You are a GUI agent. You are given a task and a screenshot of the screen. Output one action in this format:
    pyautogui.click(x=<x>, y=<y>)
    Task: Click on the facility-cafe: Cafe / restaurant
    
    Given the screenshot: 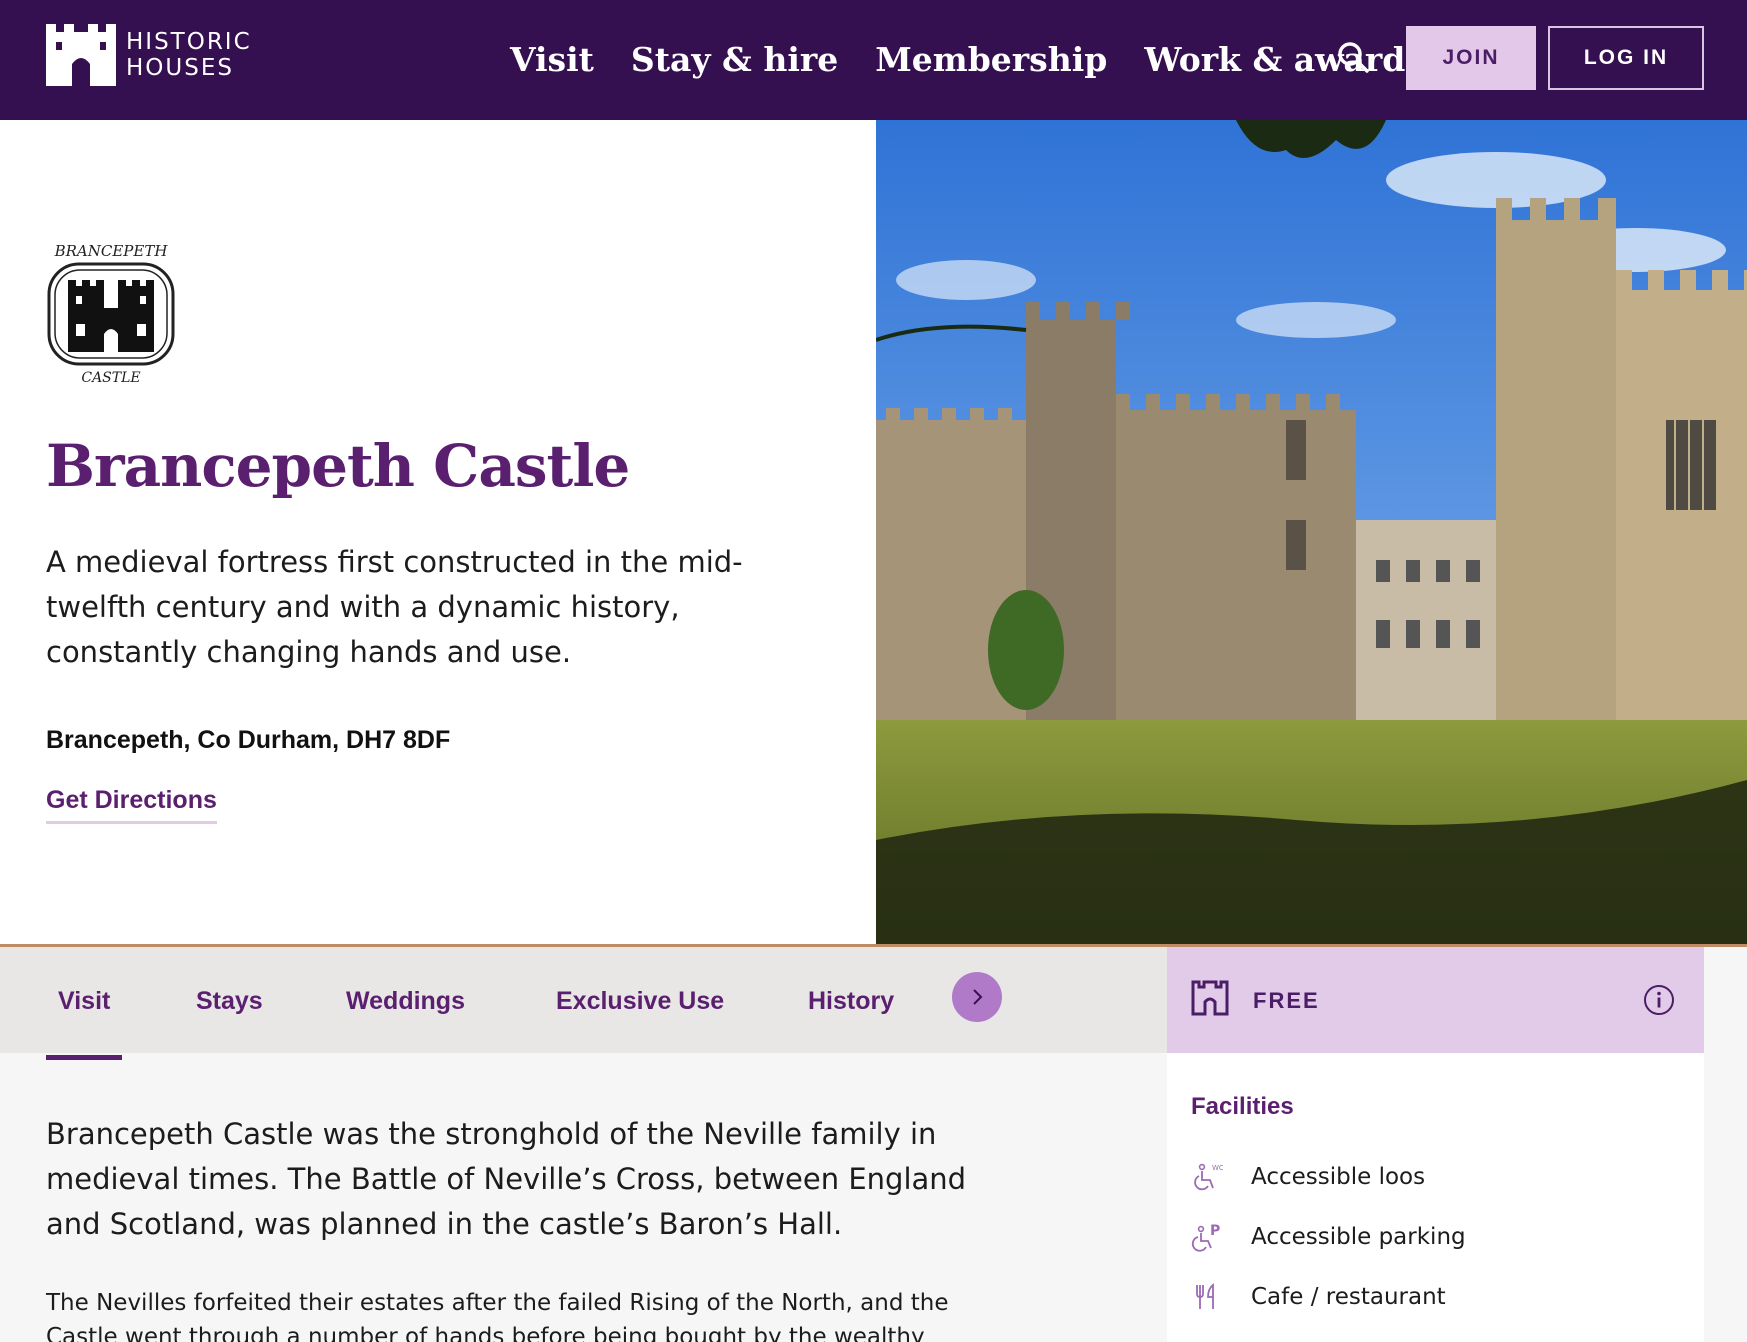 What is the action you would take?
    pyautogui.click(x=1318, y=1297)
    